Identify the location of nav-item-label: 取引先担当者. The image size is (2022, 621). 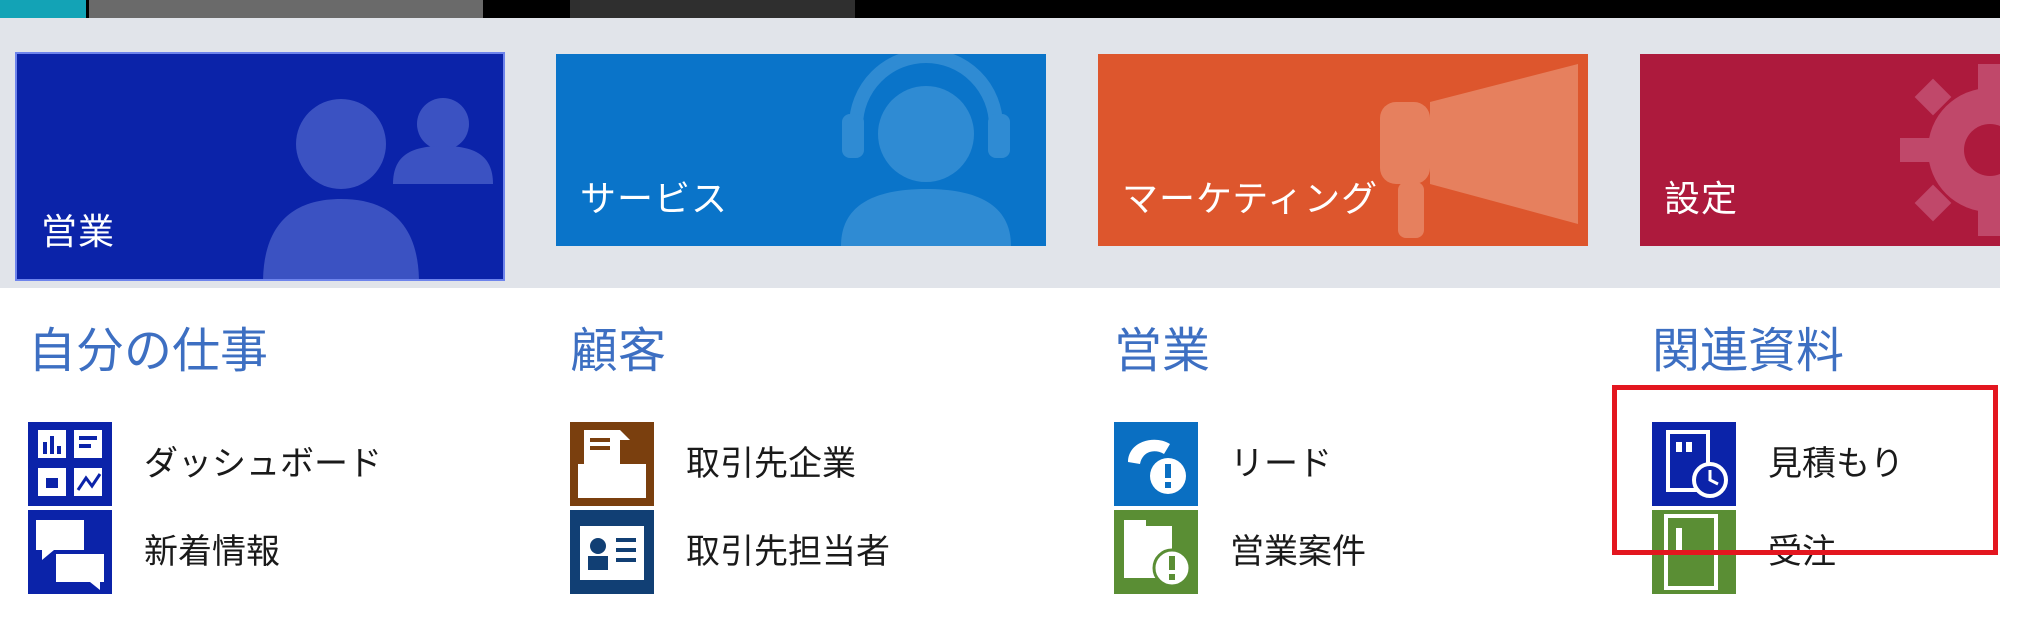
(788, 552).